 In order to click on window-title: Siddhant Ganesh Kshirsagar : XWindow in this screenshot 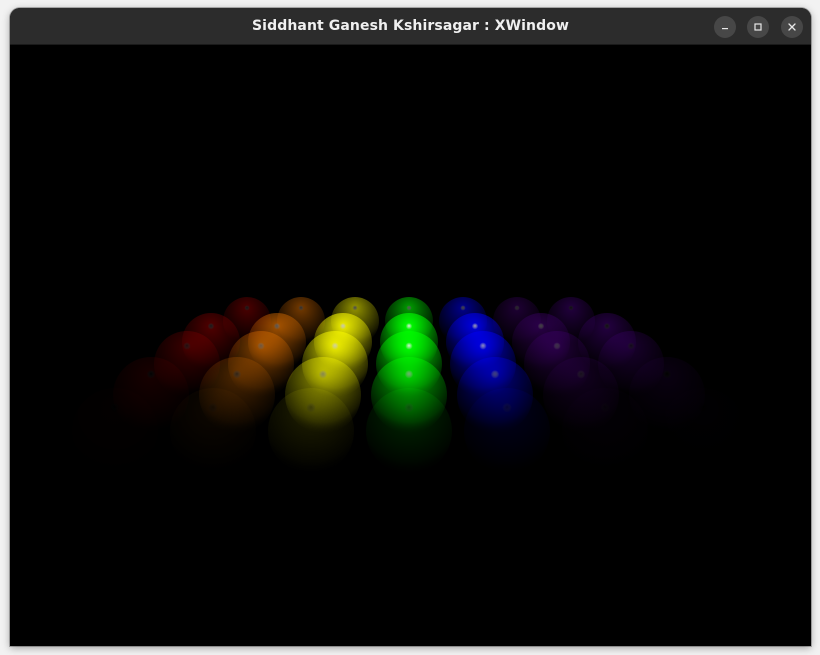, I will do `click(410, 26)`.